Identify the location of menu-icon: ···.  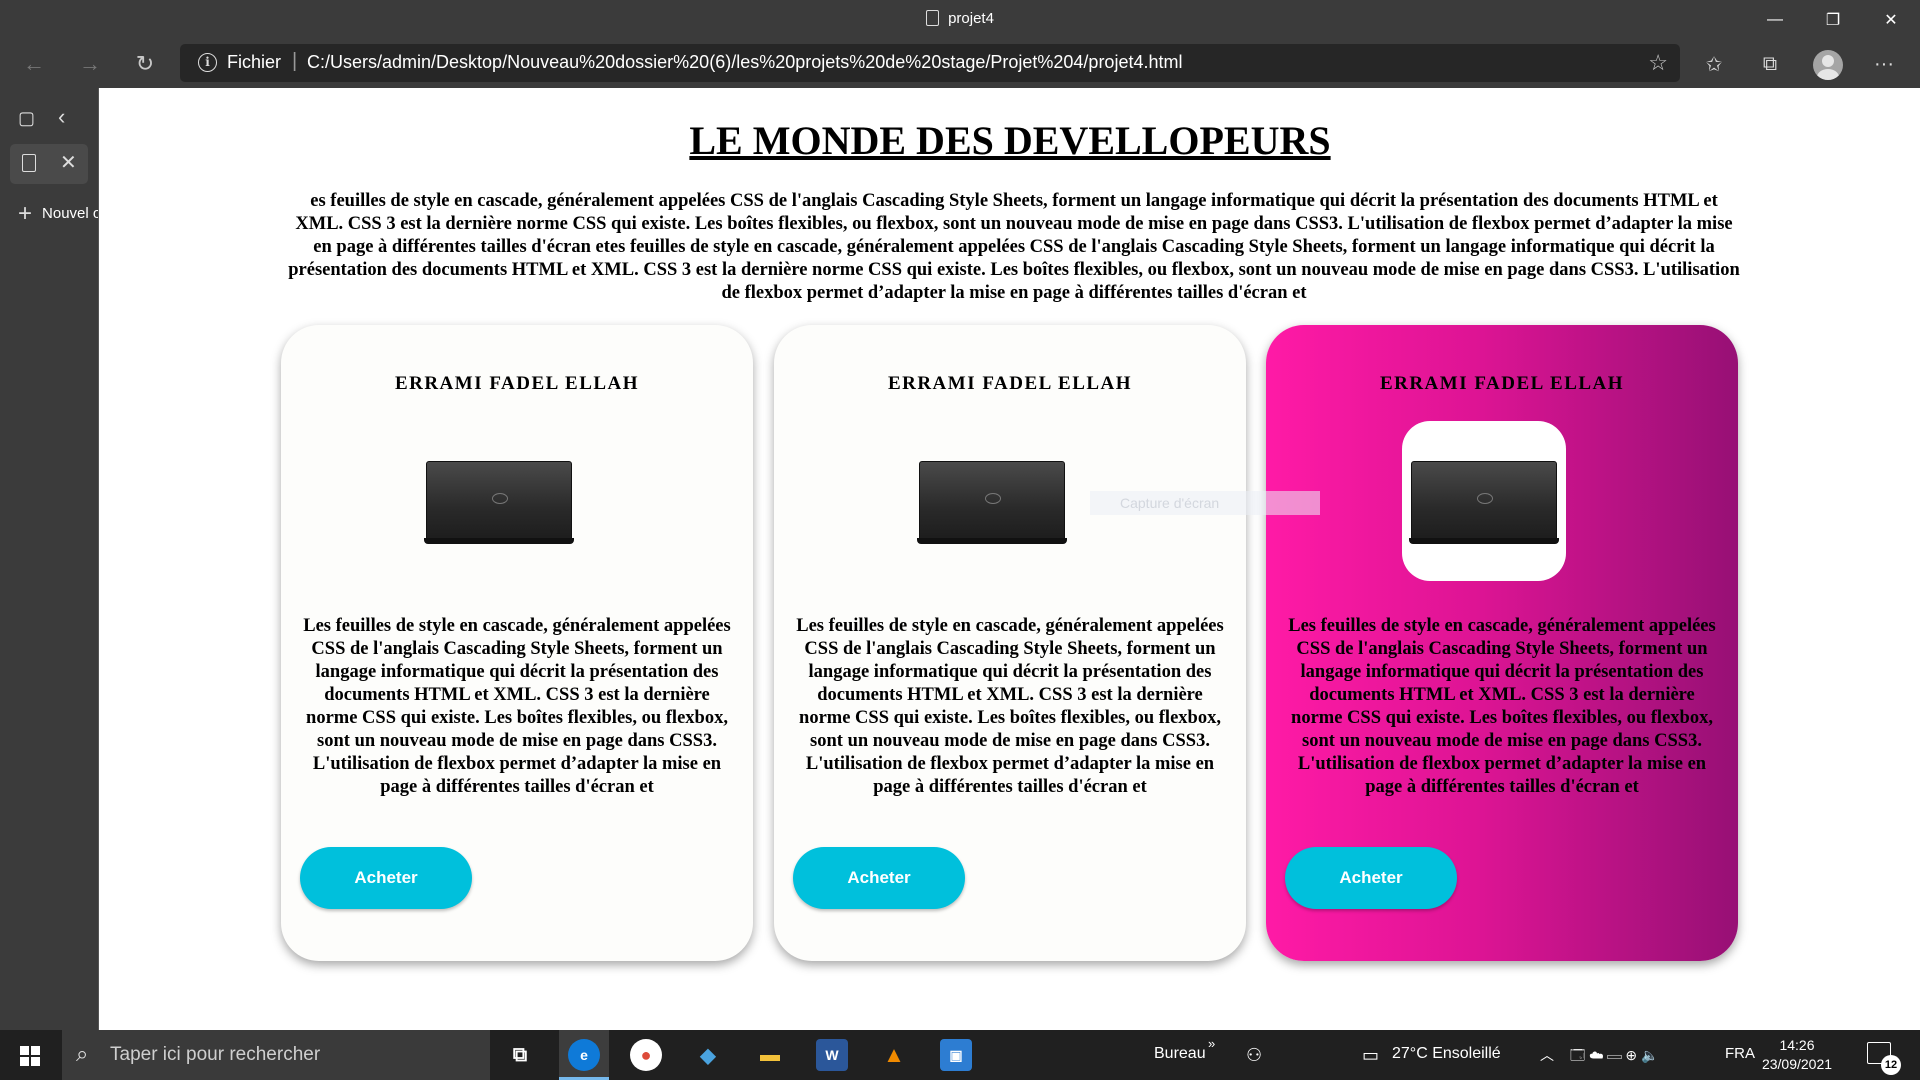
(1884, 64).